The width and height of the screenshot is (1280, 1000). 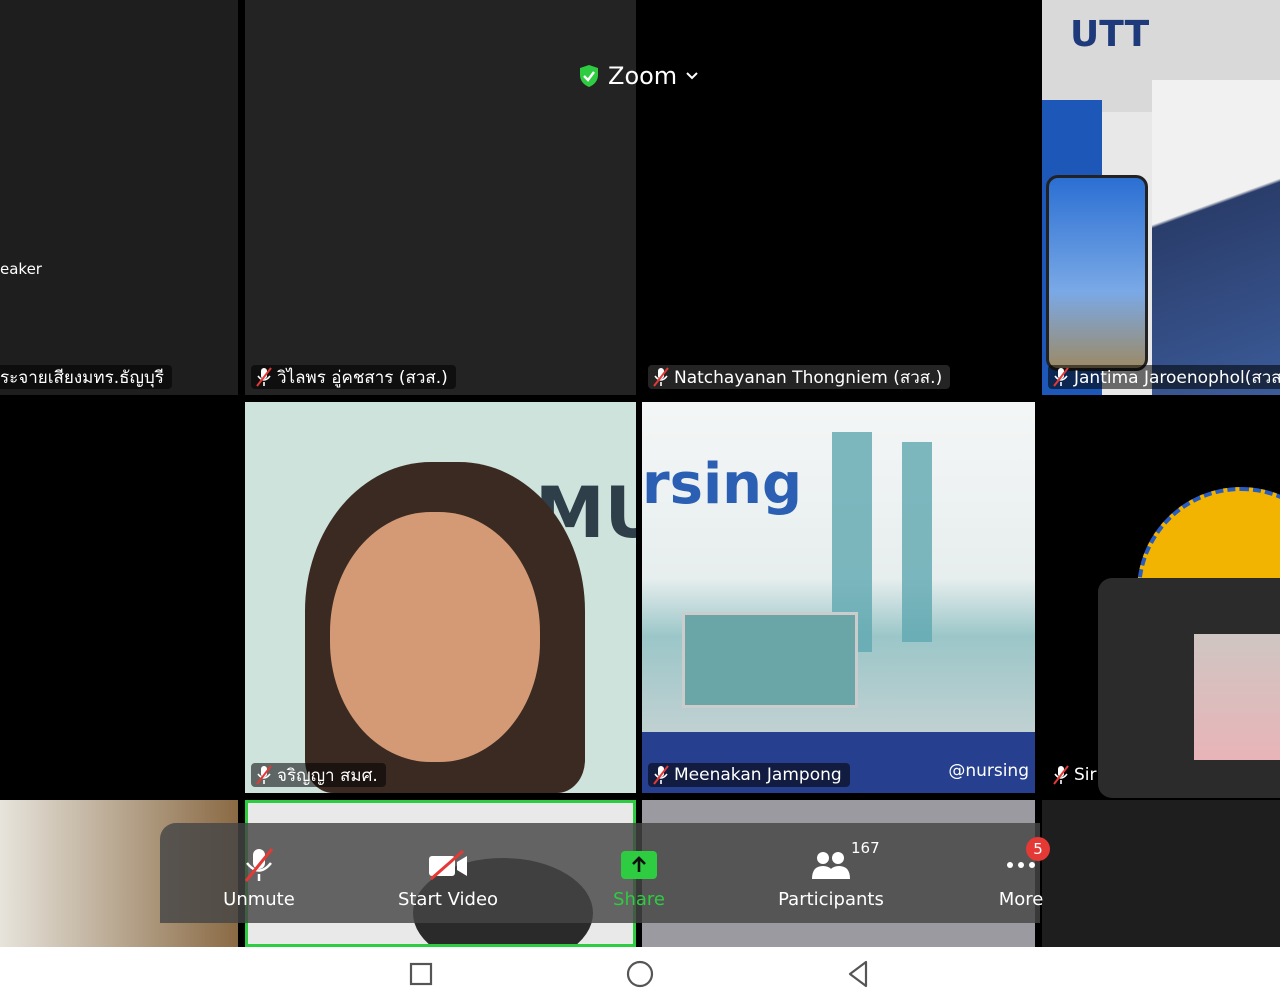 I want to click on phone-image, so click(x=1097, y=273).